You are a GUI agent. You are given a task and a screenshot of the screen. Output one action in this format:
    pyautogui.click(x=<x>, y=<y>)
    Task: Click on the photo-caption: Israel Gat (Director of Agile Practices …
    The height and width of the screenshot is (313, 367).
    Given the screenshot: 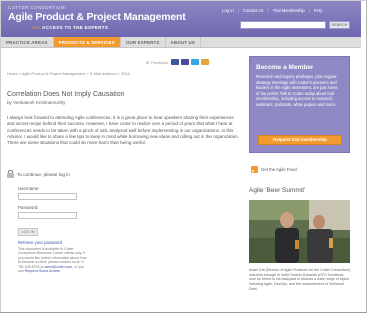 What is the action you would take?
    pyautogui.click(x=300, y=279)
    